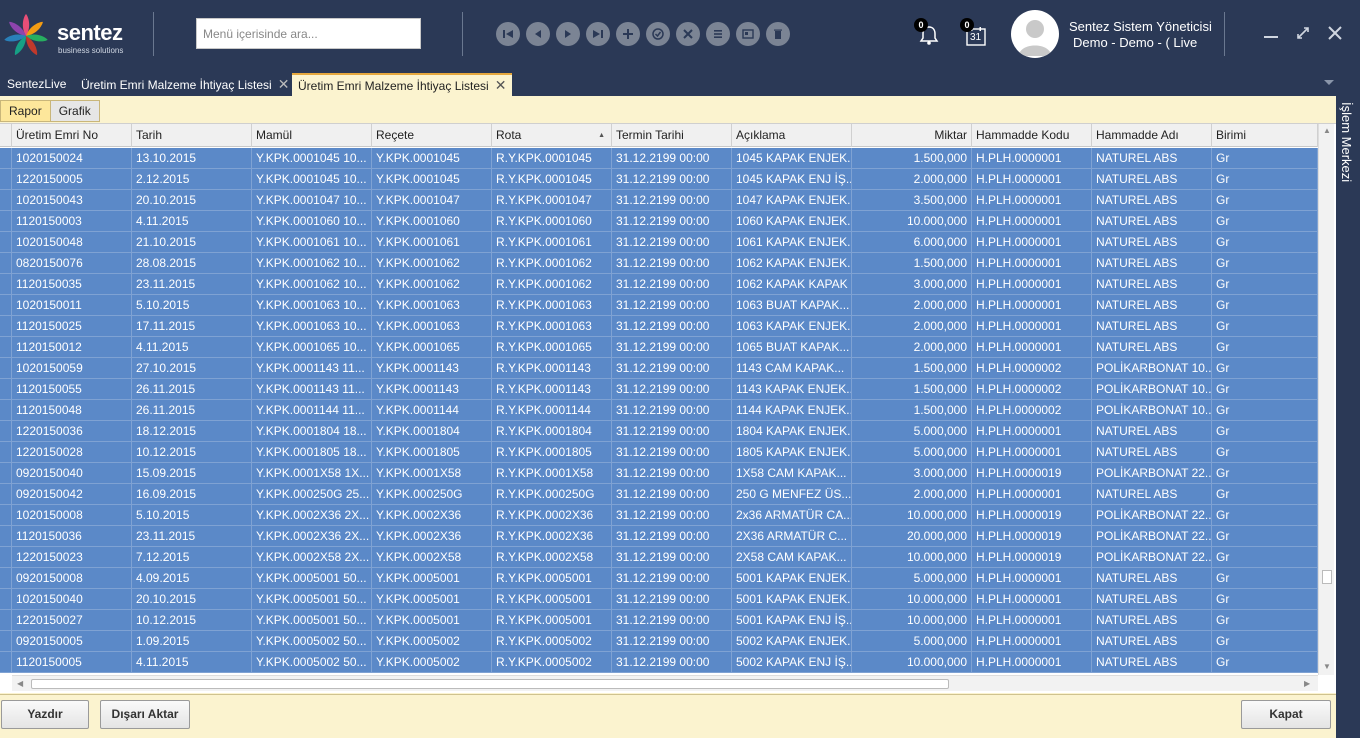 This screenshot has width=1360, height=738. Describe the element at coordinates (490, 684) in the screenshot. I see `horizontal-scroll-thumb` at that location.